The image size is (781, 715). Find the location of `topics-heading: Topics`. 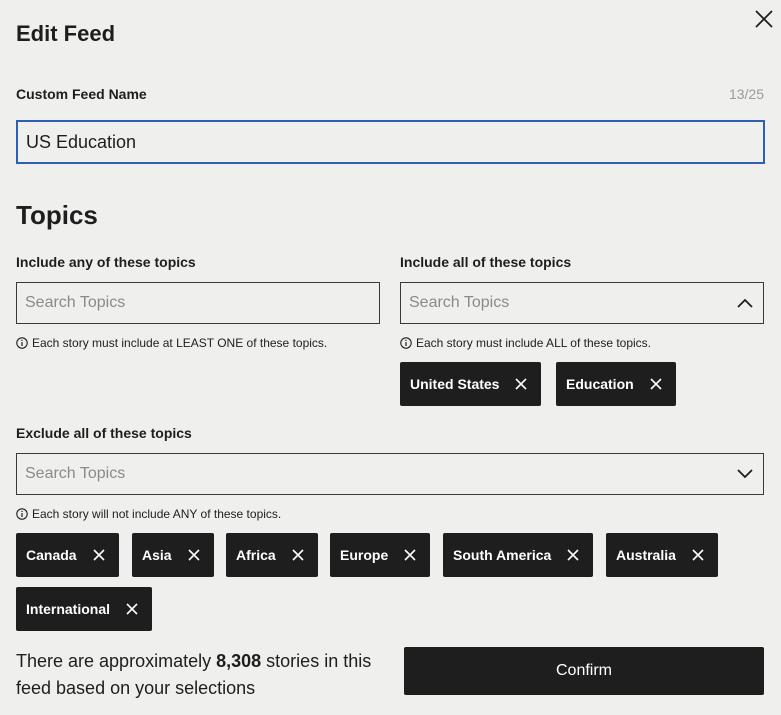

topics-heading: Topics is located at coordinates (57, 215).